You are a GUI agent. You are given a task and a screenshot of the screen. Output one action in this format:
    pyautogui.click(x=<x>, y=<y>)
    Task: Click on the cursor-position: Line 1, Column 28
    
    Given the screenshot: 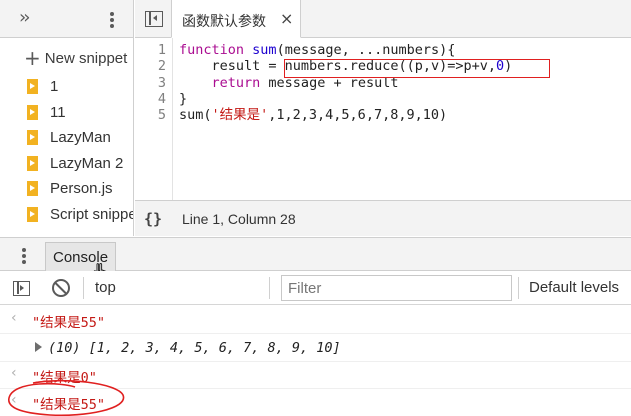 What is the action you would take?
    pyautogui.click(x=239, y=219)
    